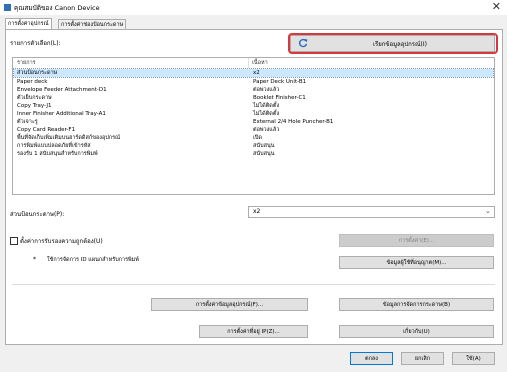 The height and width of the screenshot is (372, 507). Describe the element at coordinates (257, 138) in the screenshot. I see `row-content: เปิด` at that location.